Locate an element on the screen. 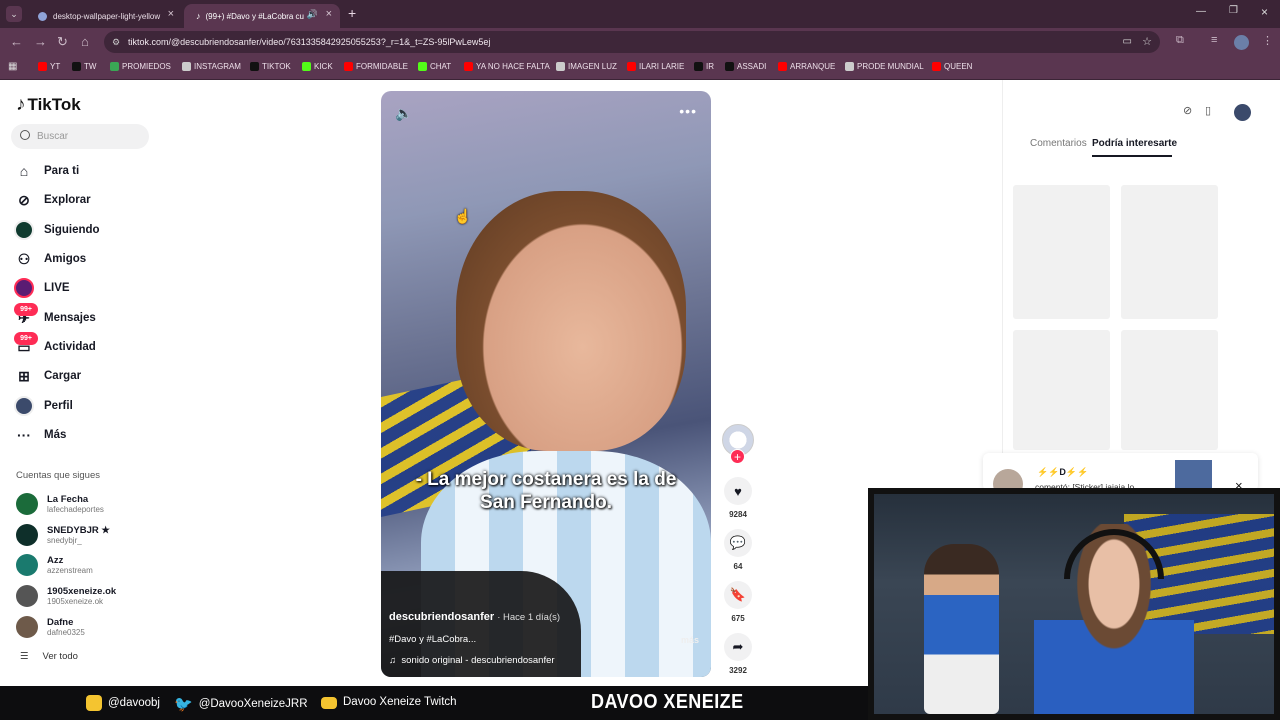  sidebar-item-siguiendo: Siguiendo is located at coordinates (57, 230).